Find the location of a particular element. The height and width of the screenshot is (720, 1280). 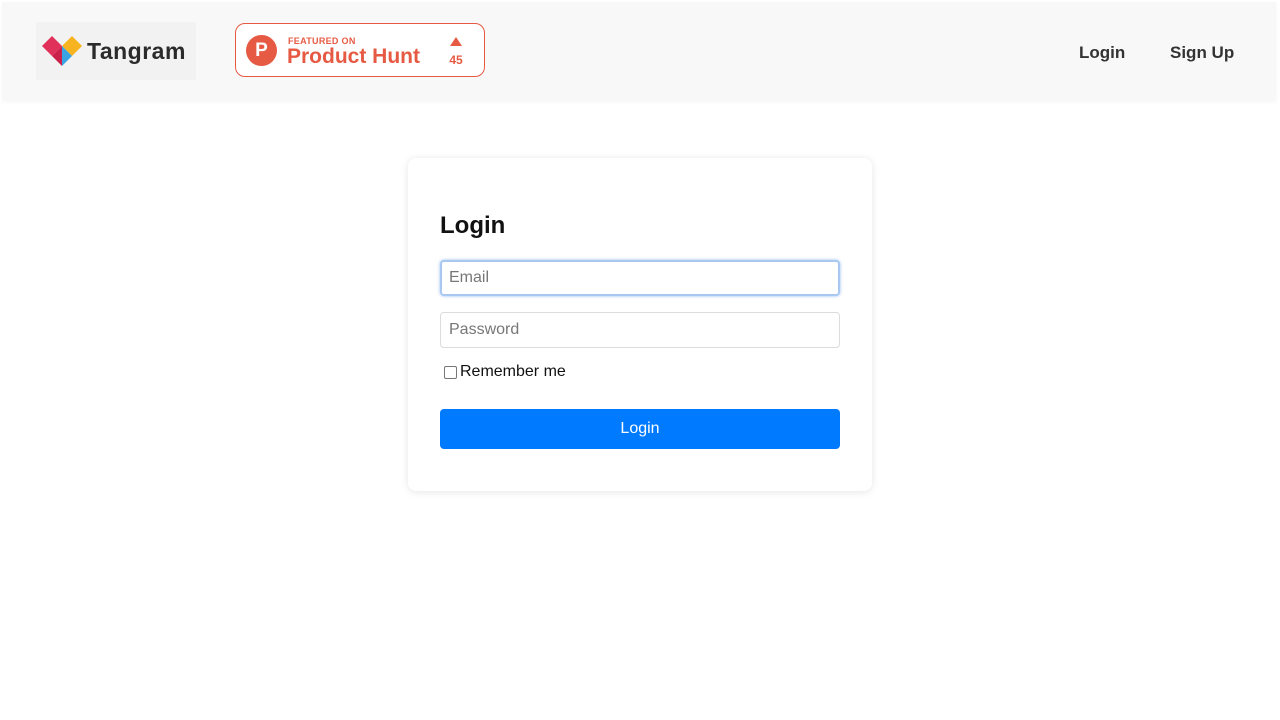

login-submit-button: Login is located at coordinates (640, 429).